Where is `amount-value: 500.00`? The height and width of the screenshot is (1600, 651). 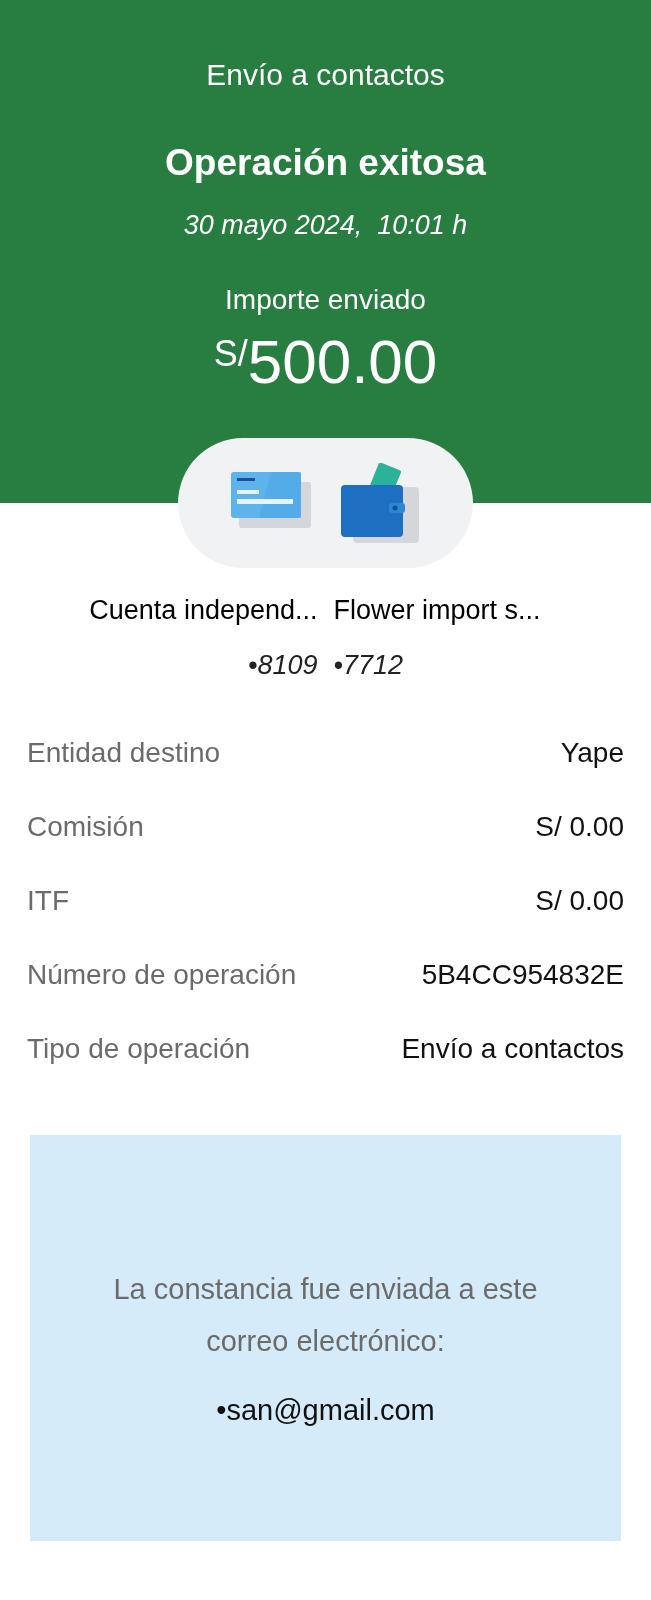 amount-value: 500.00 is located at coordinates (342, 362).